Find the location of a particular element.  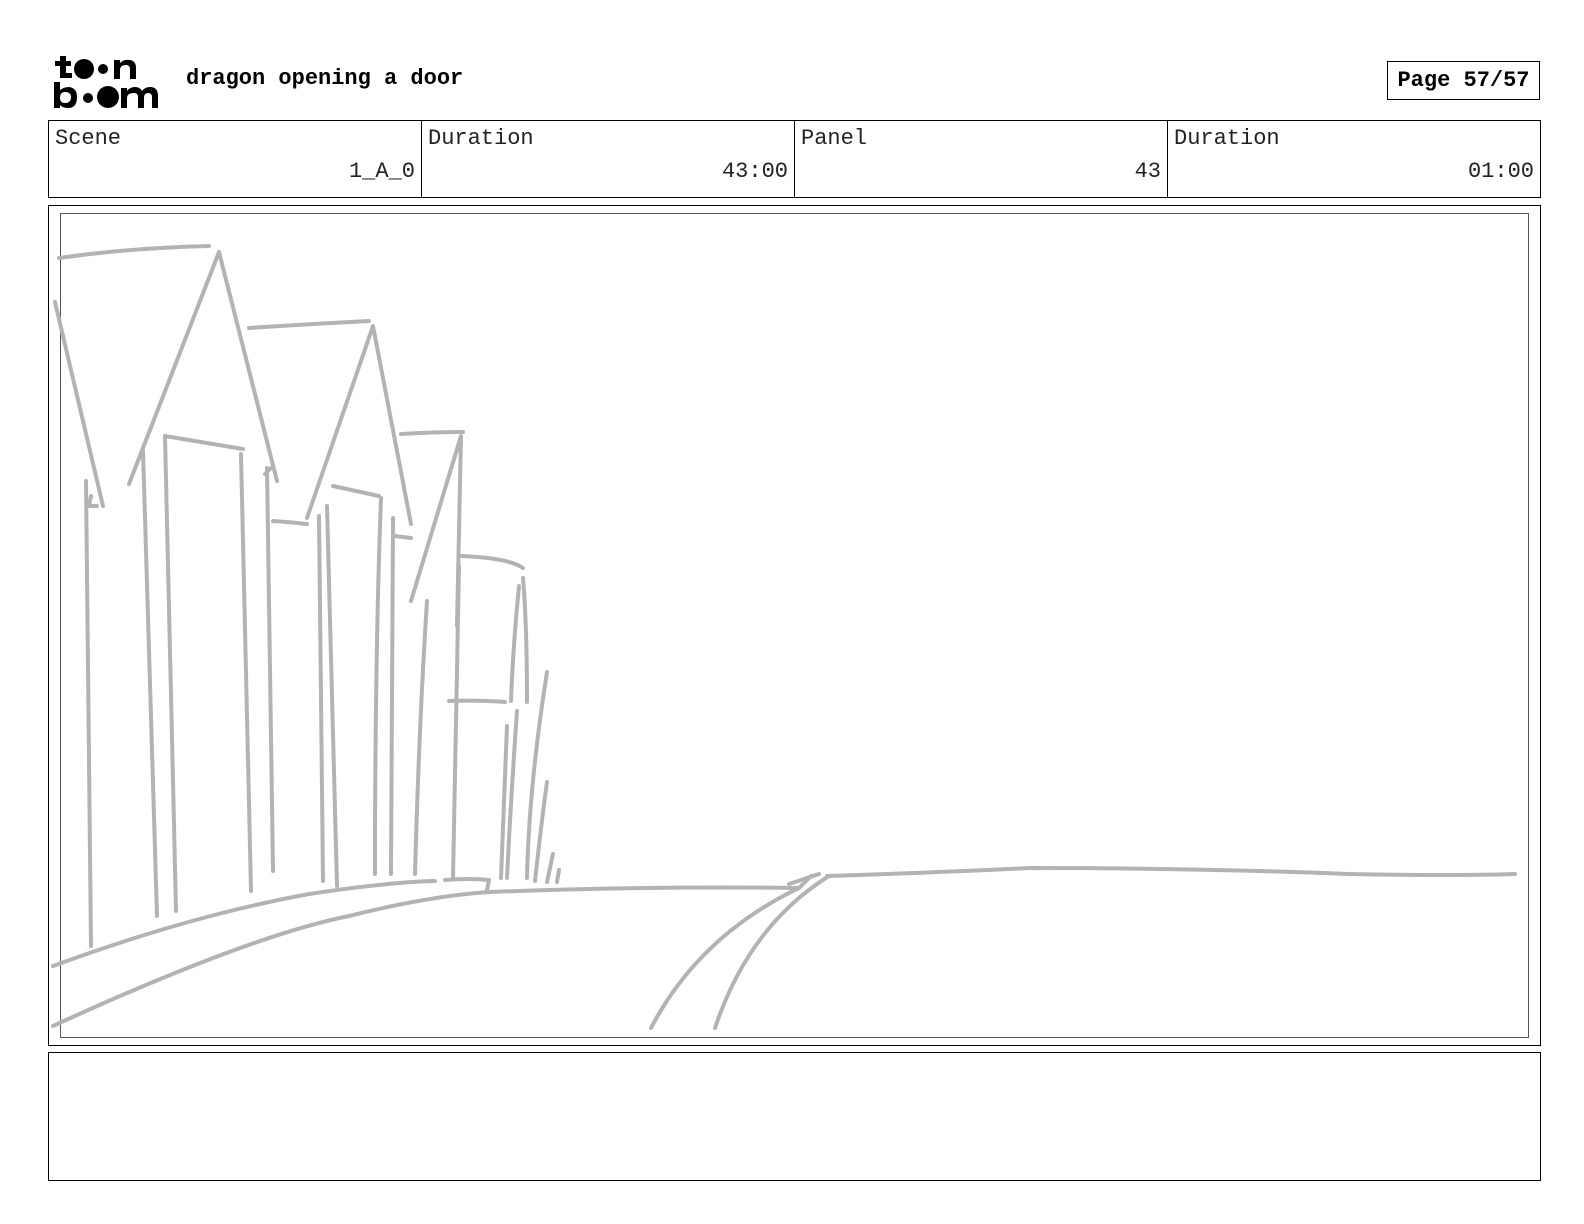

scene-duration-label: Duration is located at coordinates (481, 138).